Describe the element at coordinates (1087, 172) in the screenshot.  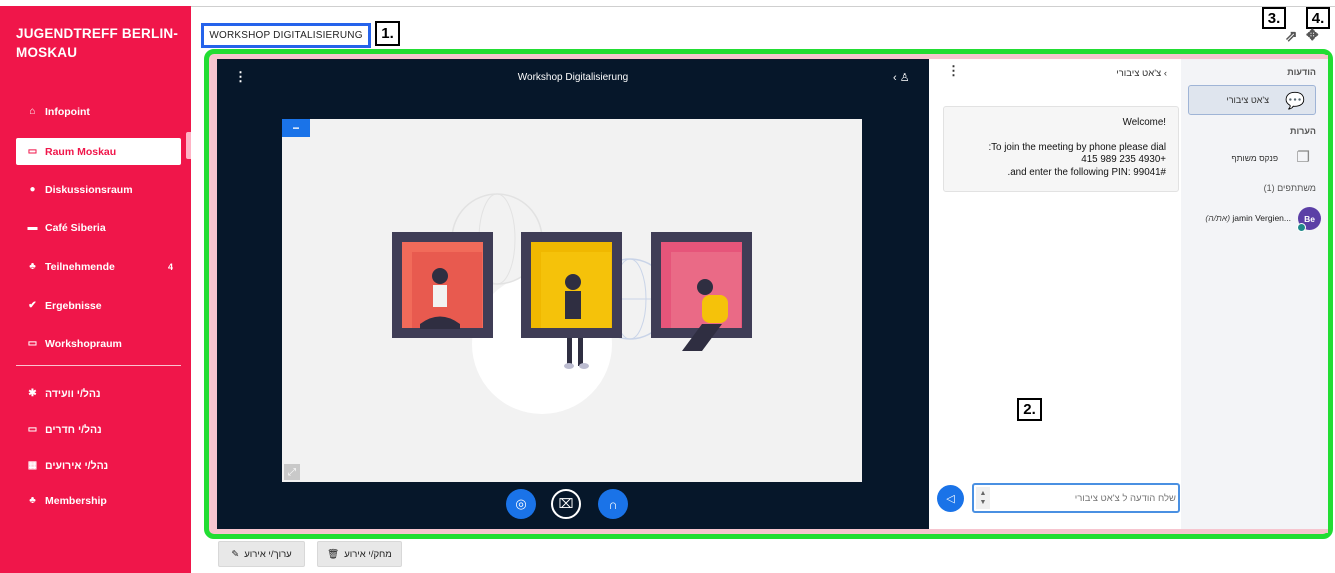
I see `message-line: .and enter the following PIN: 99041#` at that location.